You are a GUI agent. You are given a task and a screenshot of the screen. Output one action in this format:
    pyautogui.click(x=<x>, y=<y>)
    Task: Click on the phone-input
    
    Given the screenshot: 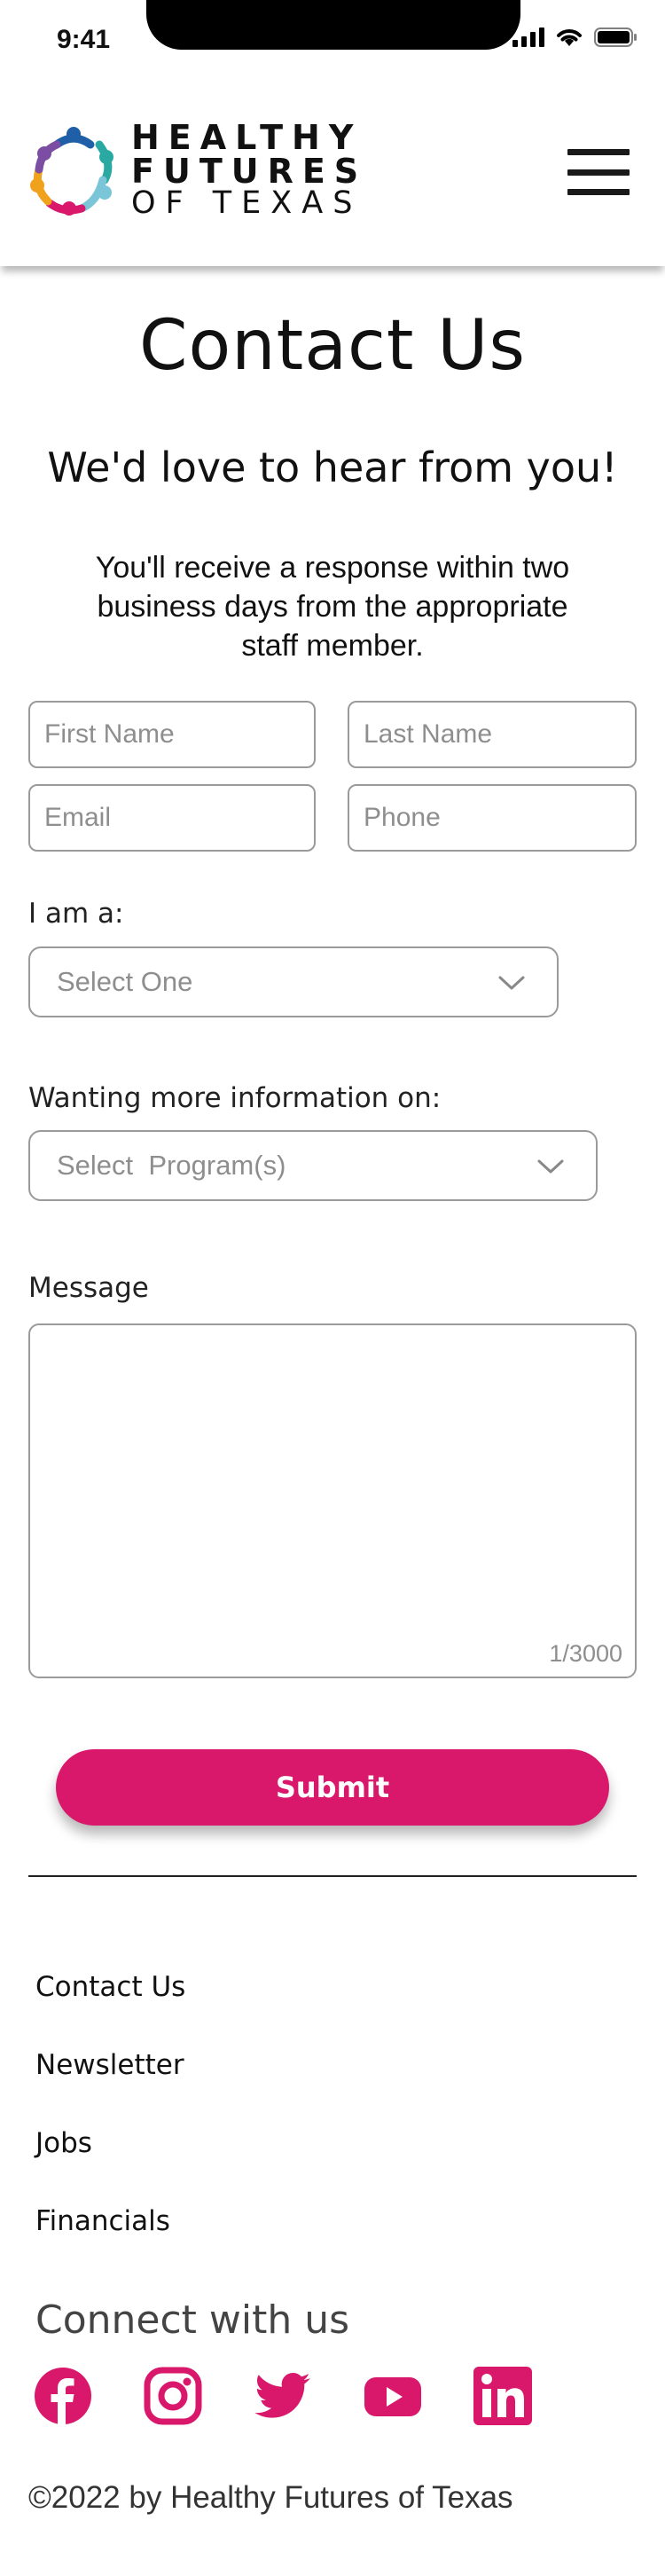 What is the action you would take?
    pyautogui.click(x=492, y=818)
    